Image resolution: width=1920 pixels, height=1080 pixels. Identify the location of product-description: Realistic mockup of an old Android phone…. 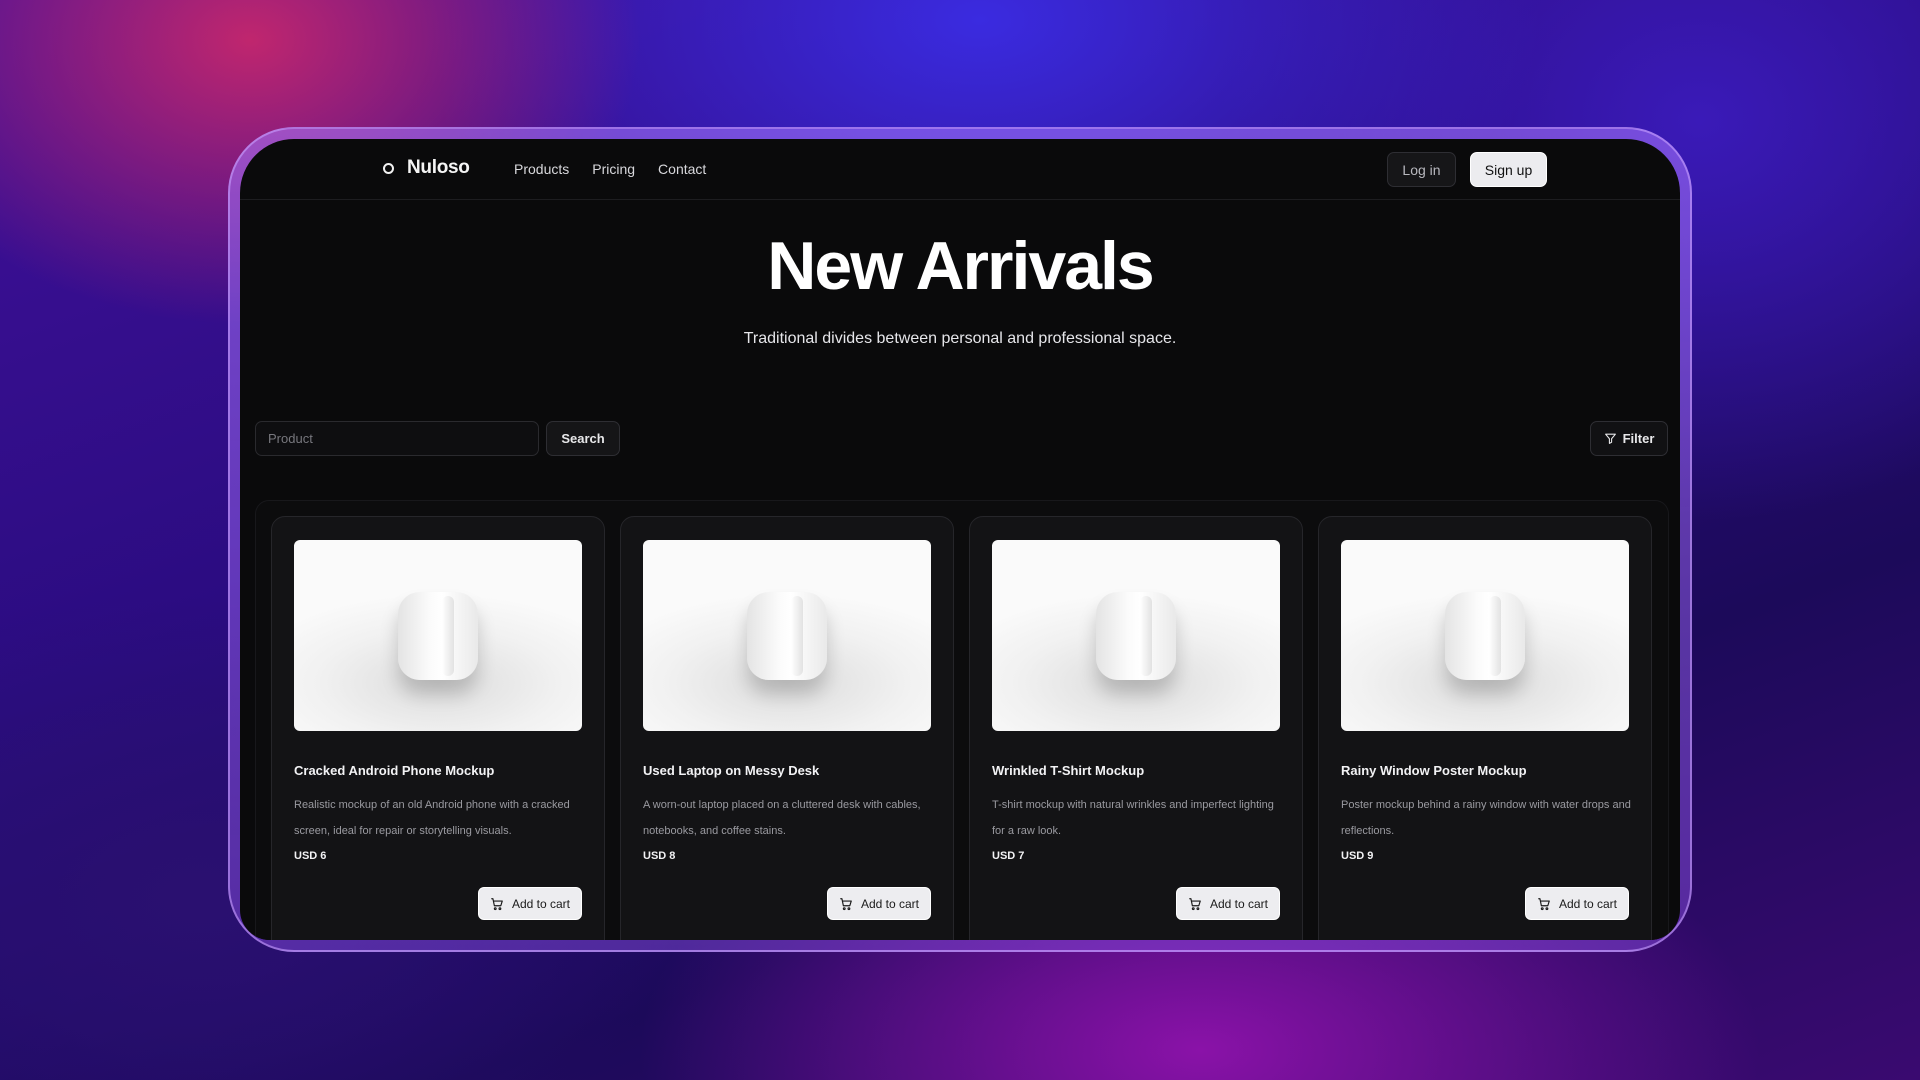
(432, 818).